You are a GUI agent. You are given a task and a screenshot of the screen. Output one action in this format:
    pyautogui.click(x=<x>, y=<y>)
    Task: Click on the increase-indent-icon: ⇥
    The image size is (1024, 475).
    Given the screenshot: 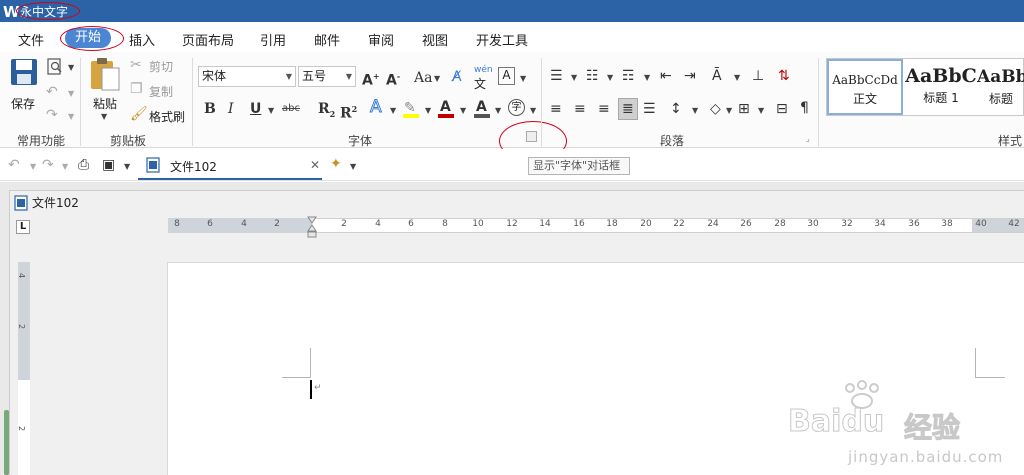 What is the action you would take?
    pyautogui.click(x=690, y=76)
    